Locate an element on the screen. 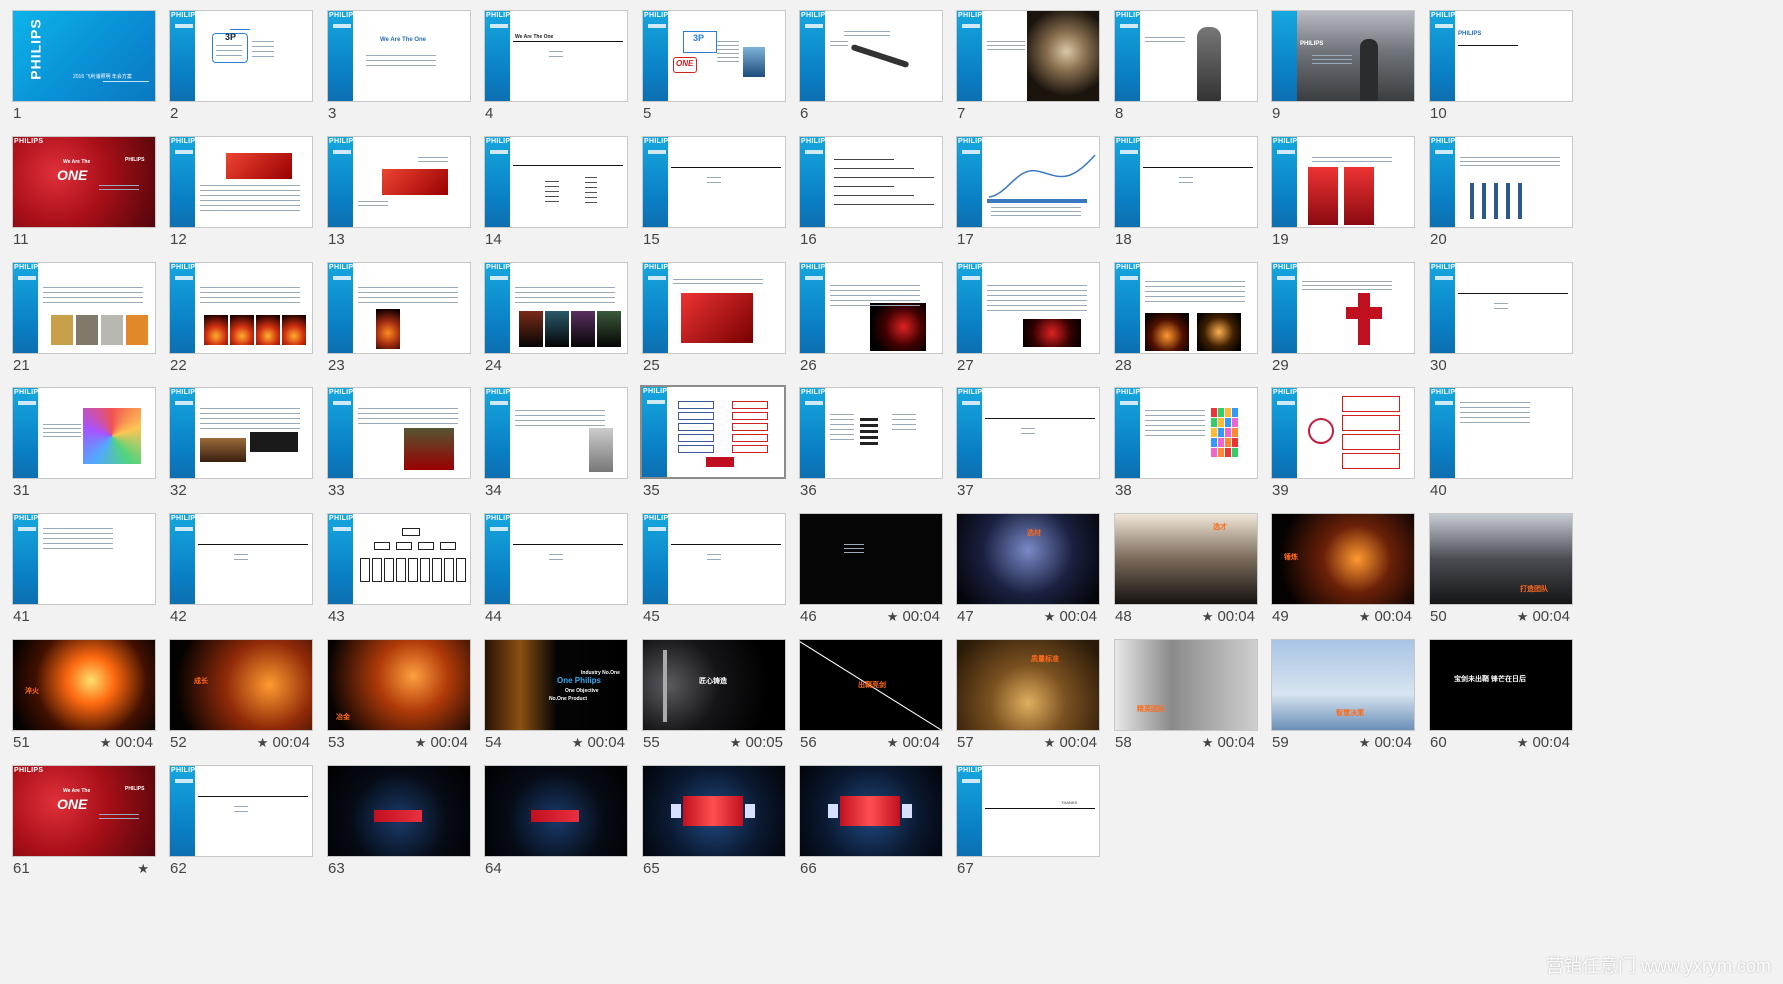 Image resolution: width=1783 pixels, height=984 pixels. slide-thumbnail-48: 选才 48 ★ 00:04 is located at coordinates (1186, 575).